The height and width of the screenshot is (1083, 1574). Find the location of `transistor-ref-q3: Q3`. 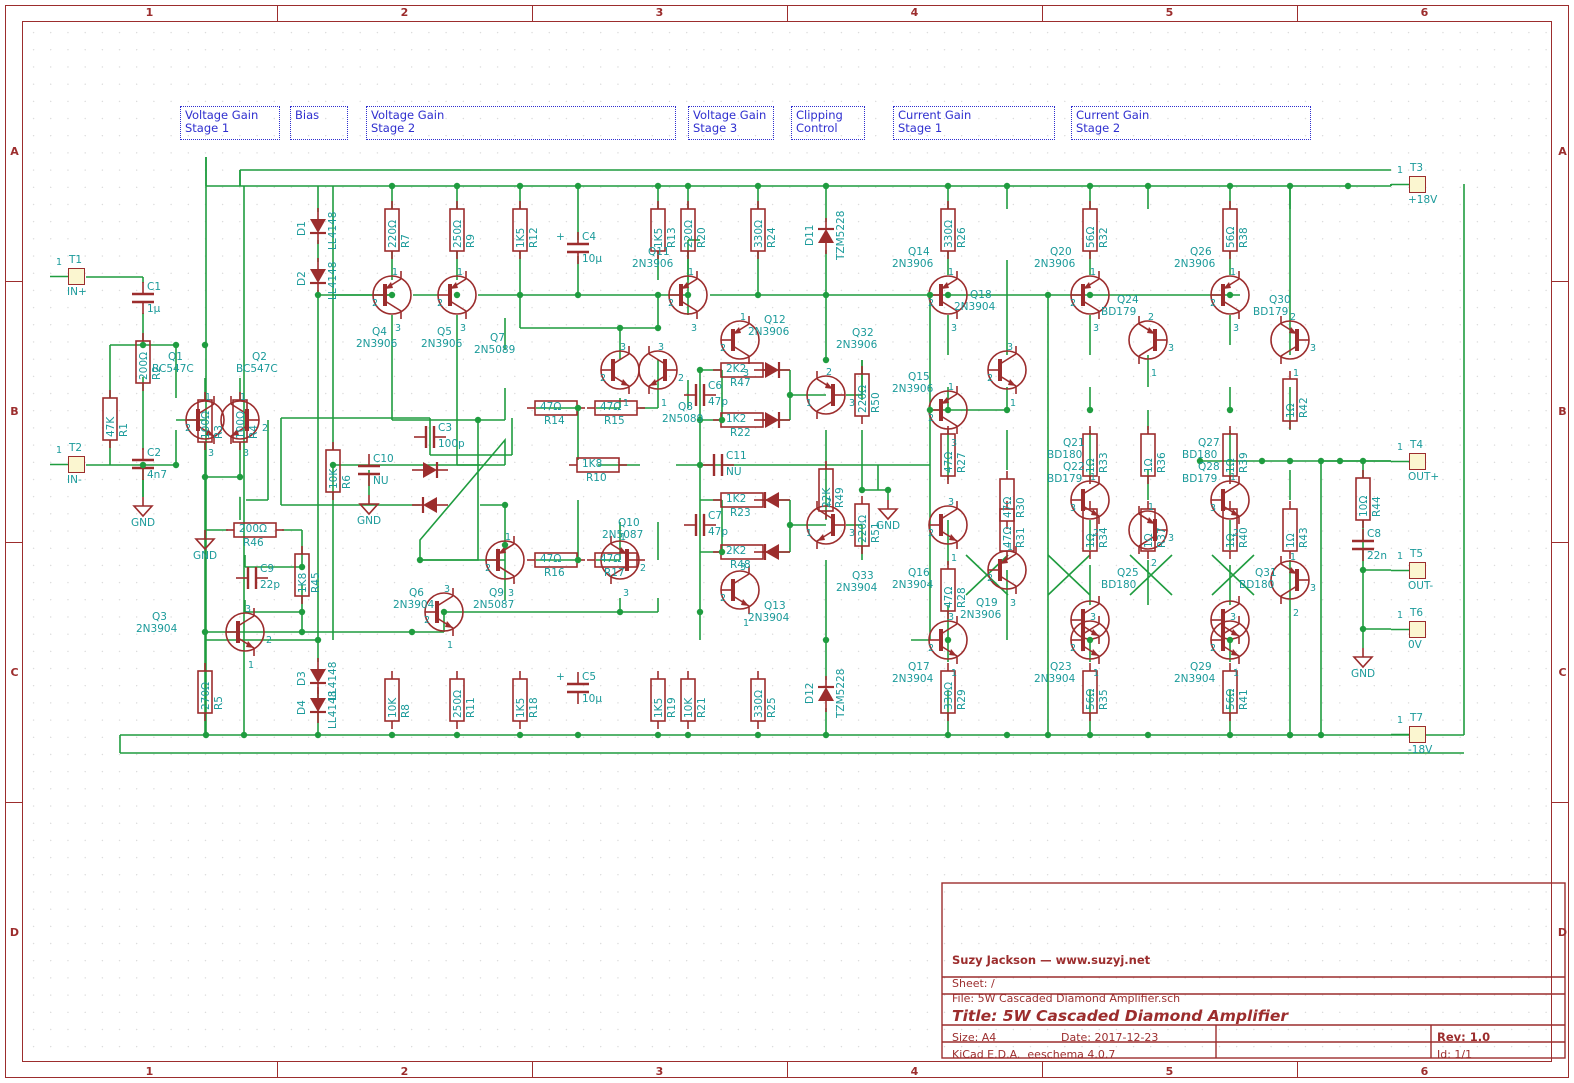

transistor-ref-q3: Q3 is located at coordinates (159, 617).